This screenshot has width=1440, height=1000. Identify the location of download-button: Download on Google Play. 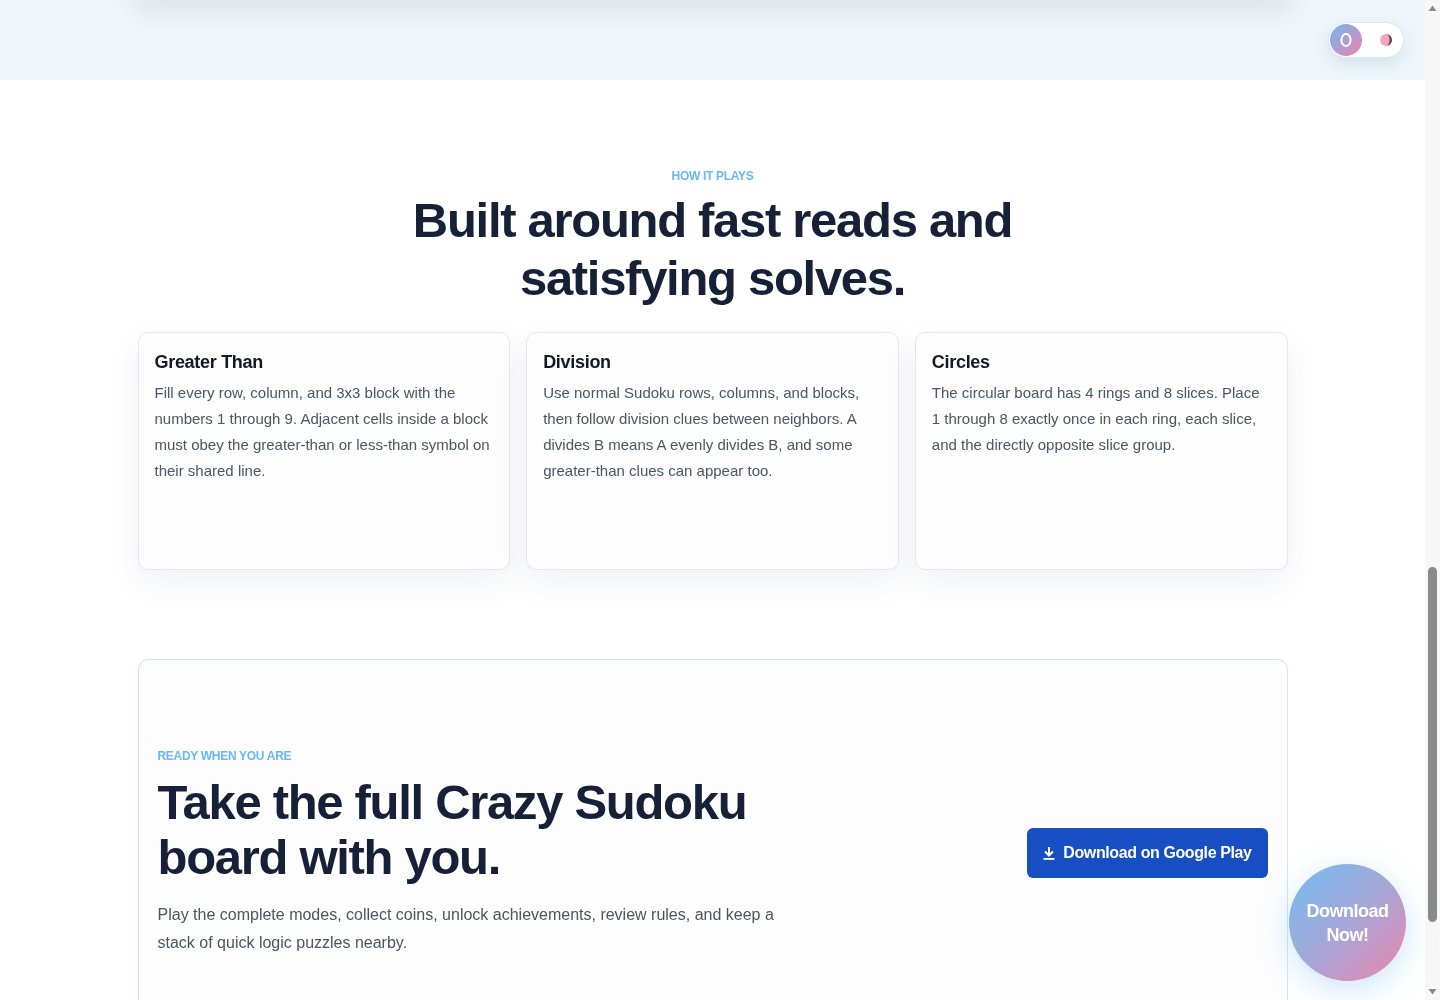
(1147, 853).